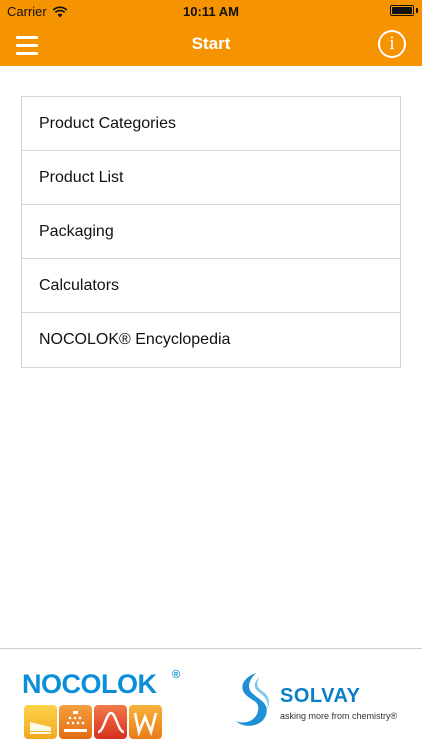  What do you see at coordinates (40, 722) in the screenshot?
I see `brazing-tray-icon` at bounding box center [40, 722].